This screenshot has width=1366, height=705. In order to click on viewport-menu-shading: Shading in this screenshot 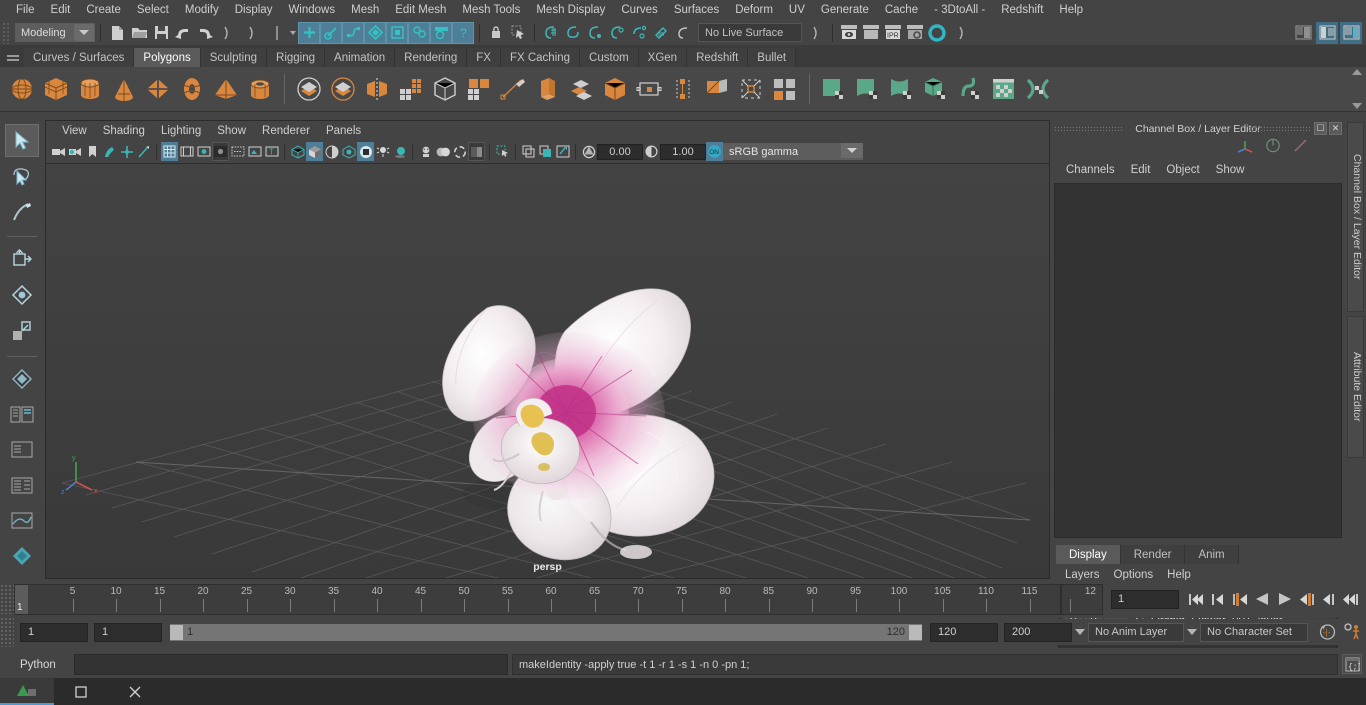, I will do `click(124, 131)`.